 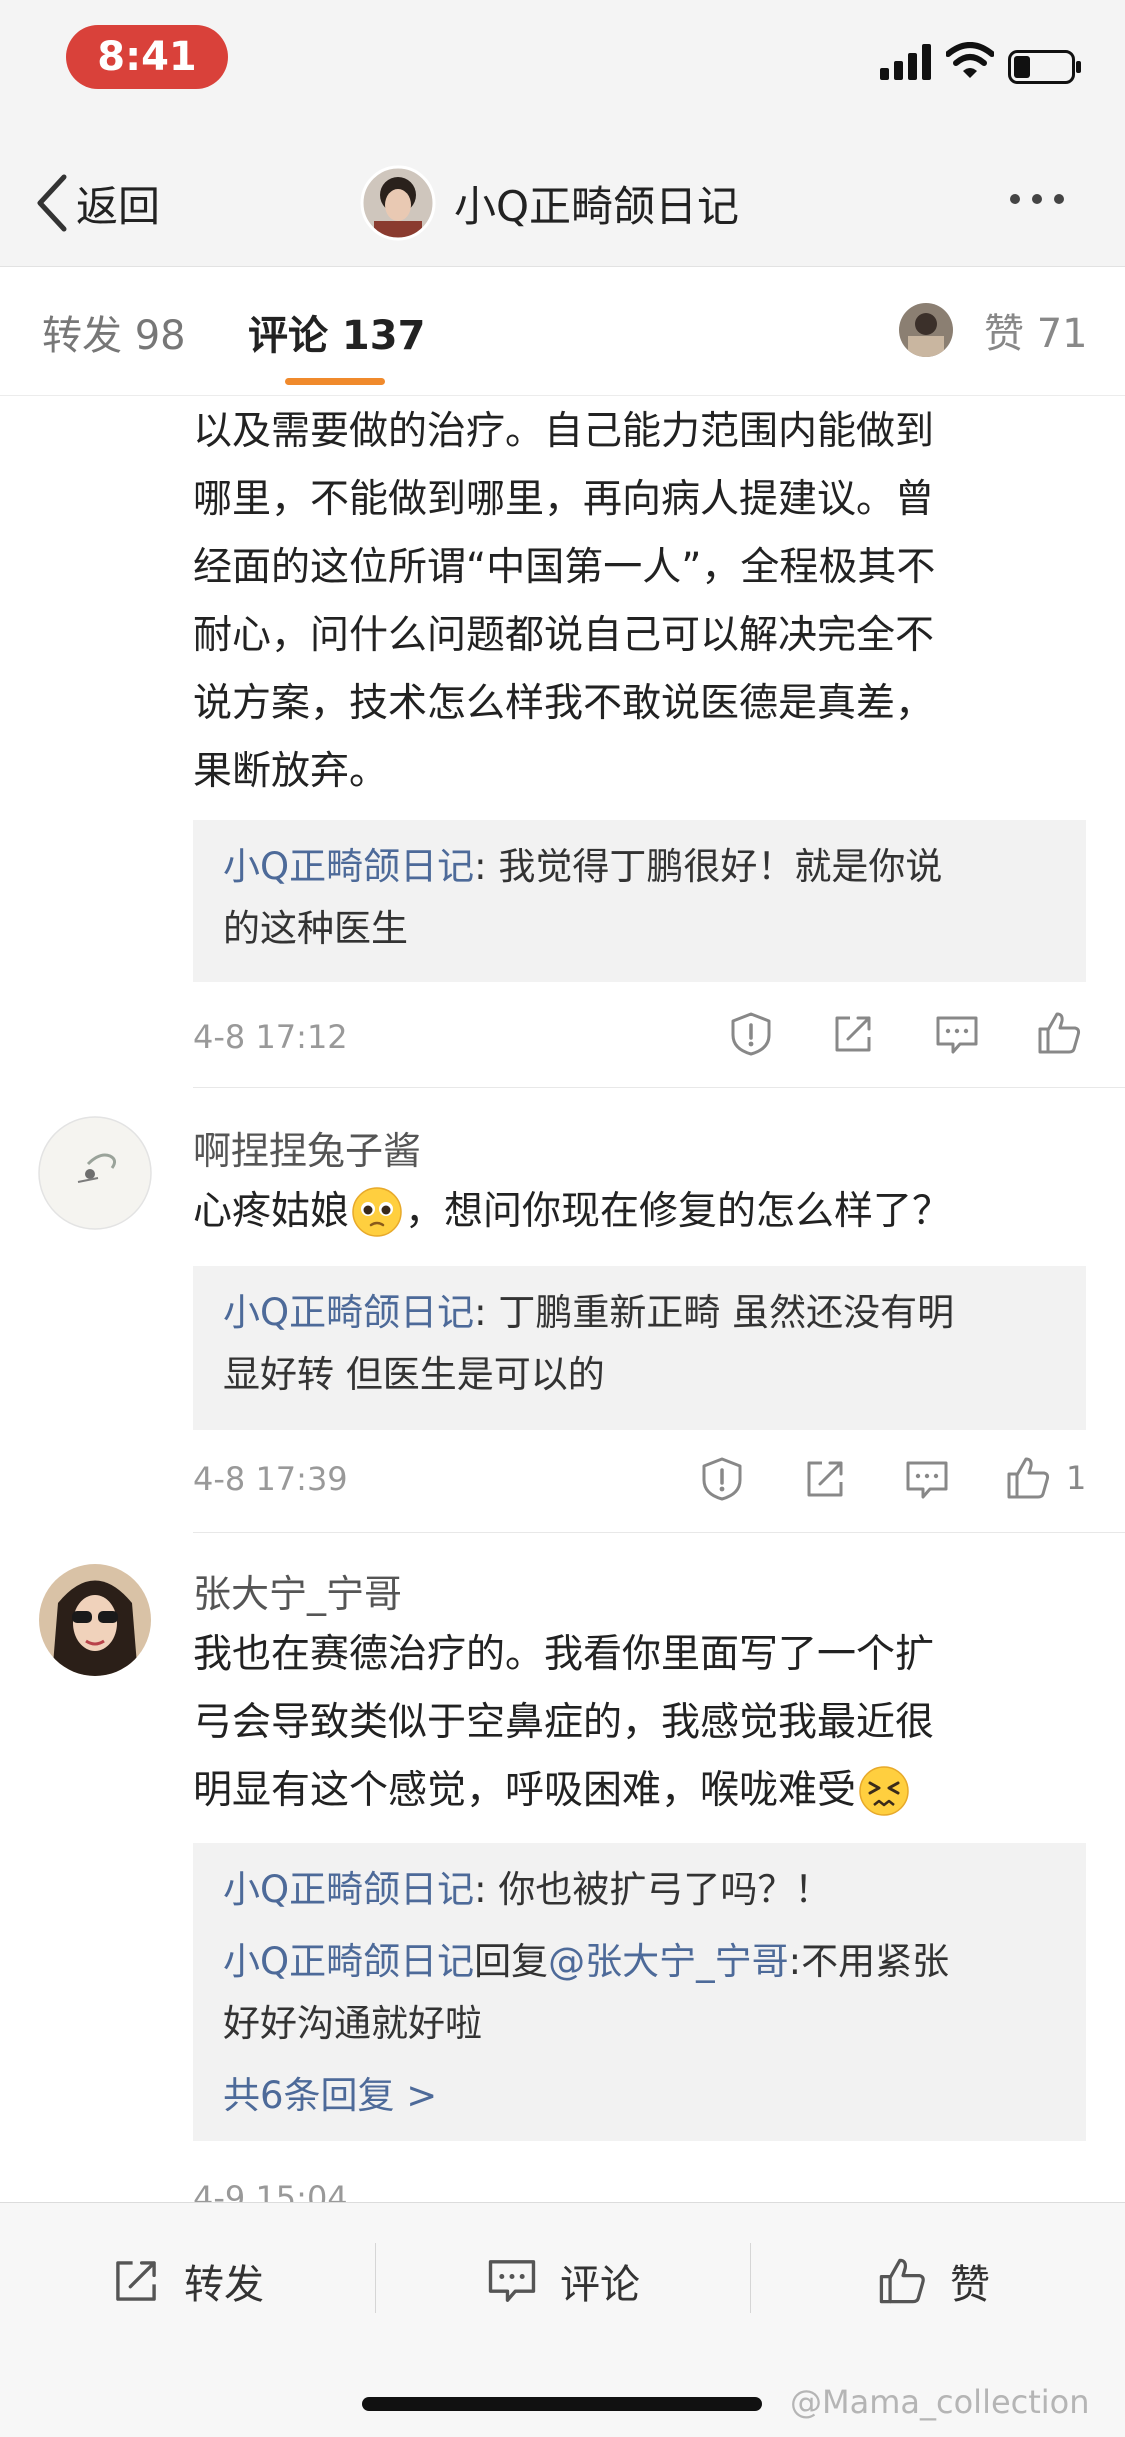 I want to click on tab-repost: 转发 98, so click(x=114, y=332).